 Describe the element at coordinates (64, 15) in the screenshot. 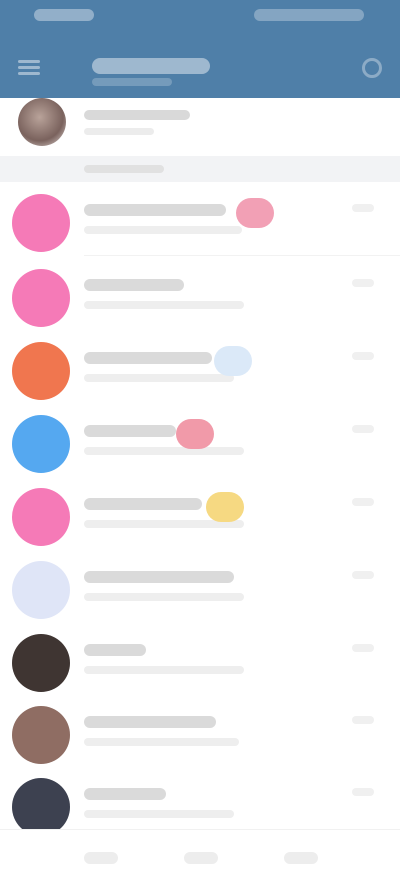

I see `status-time` at that location.